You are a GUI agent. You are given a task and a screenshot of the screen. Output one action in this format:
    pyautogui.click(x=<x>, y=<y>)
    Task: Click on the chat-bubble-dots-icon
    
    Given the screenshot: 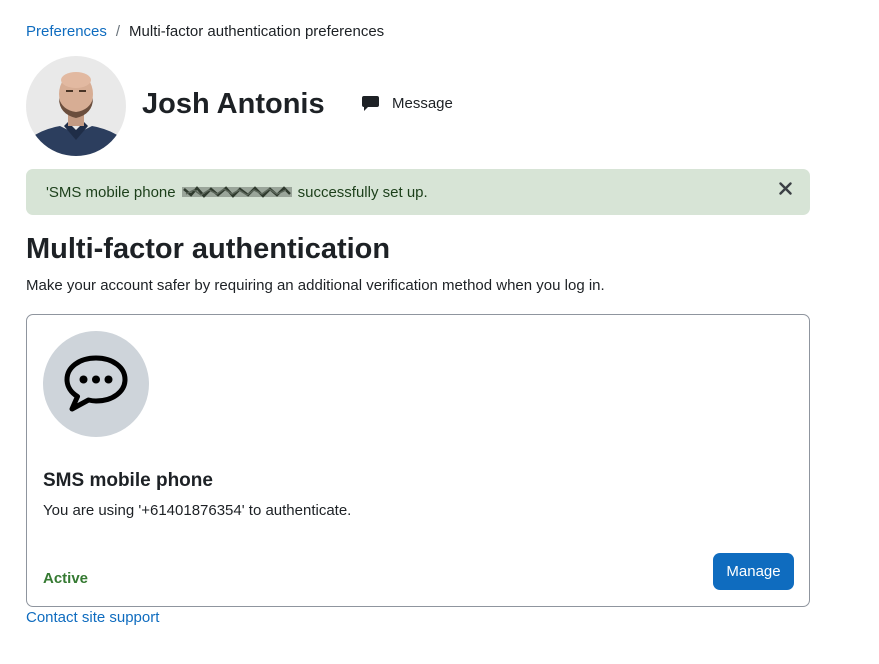 What is the action you would take?
    pyautogui.click(x=96, y=383)
    